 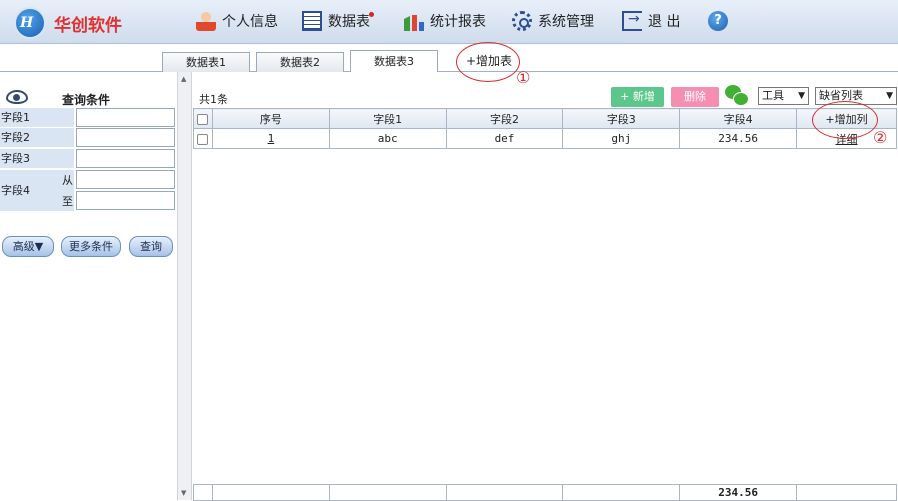 I want to click on chart-icon, so click(x=414, y=23).